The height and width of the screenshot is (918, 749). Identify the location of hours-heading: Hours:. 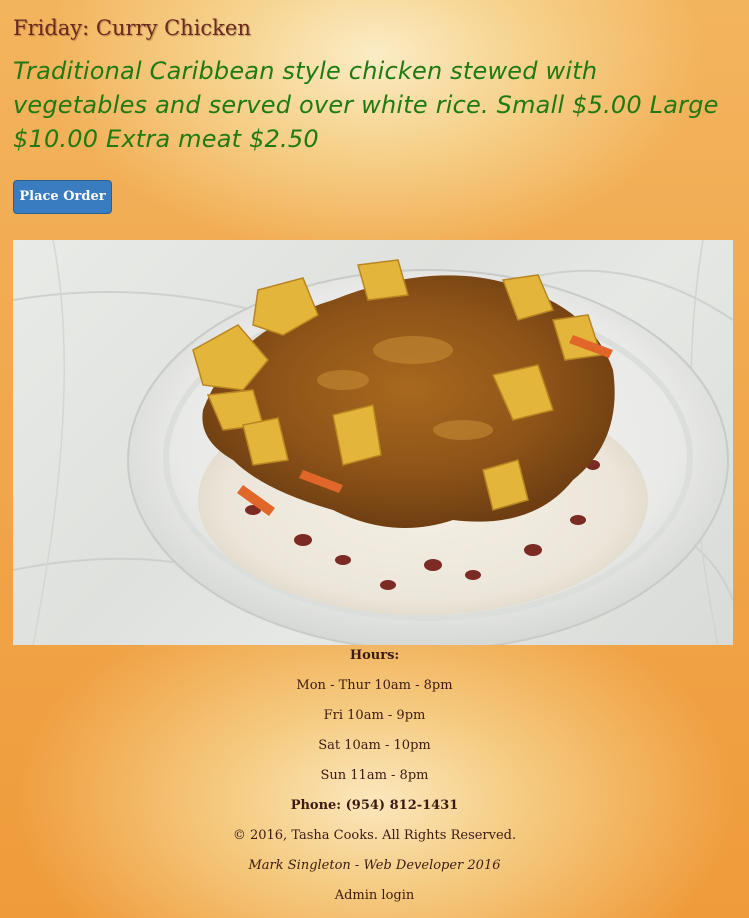
(374, 655).